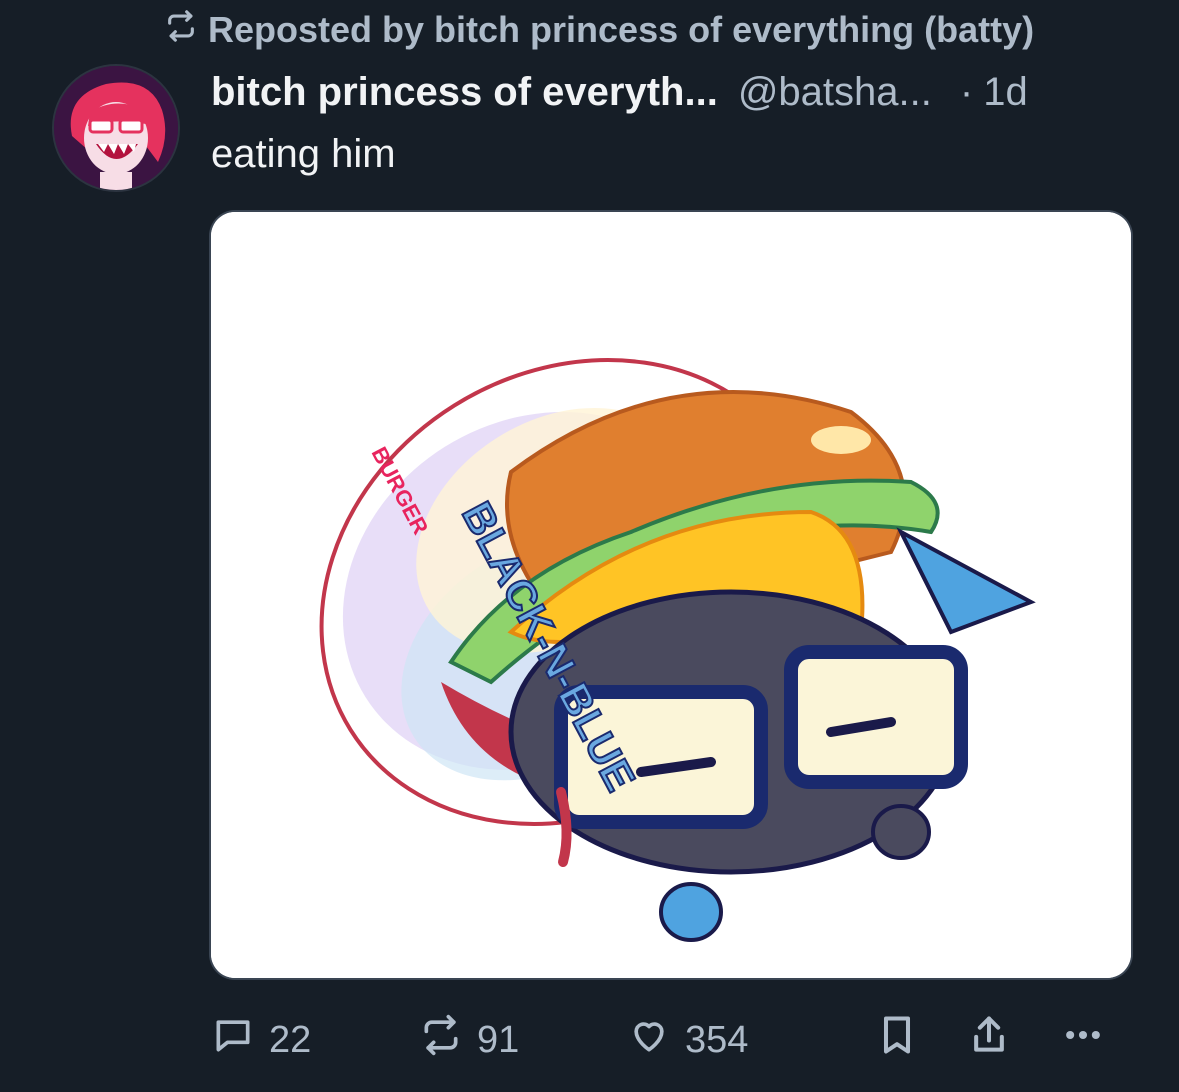  Describe the element at coordinates (233, 1040) in the screenshot. I see `speech-bubble-icon` at that location.